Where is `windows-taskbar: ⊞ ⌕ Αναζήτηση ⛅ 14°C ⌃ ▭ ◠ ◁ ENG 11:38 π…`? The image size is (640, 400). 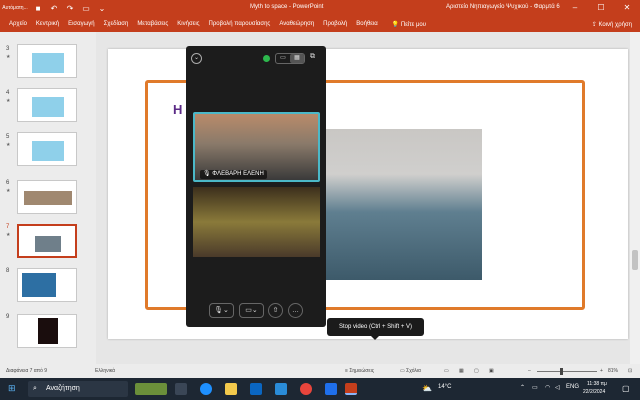
windows-taskbar: ⊞ ⌕ Αναζήτηση ⛅ 14°C ⌃ ▭ ◠ ◁ ENG 11:38 π… is located at coordinates (320, 389).